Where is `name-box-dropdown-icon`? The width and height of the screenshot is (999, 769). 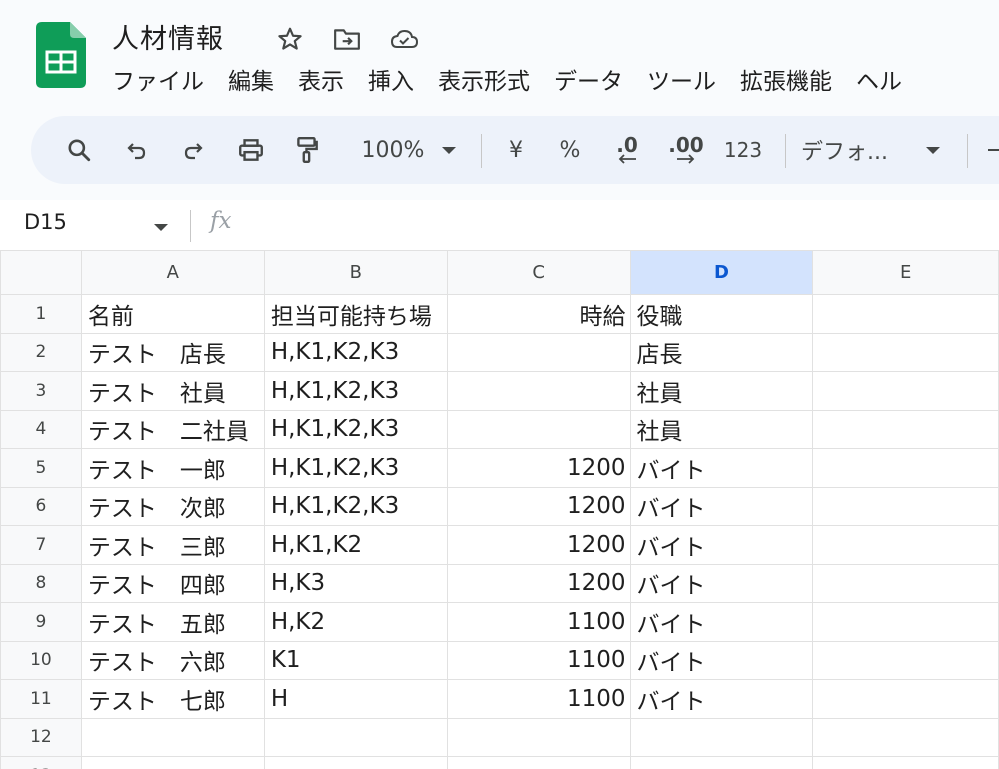 name-box-dropdown-icon is located at coordinates (161, 227).